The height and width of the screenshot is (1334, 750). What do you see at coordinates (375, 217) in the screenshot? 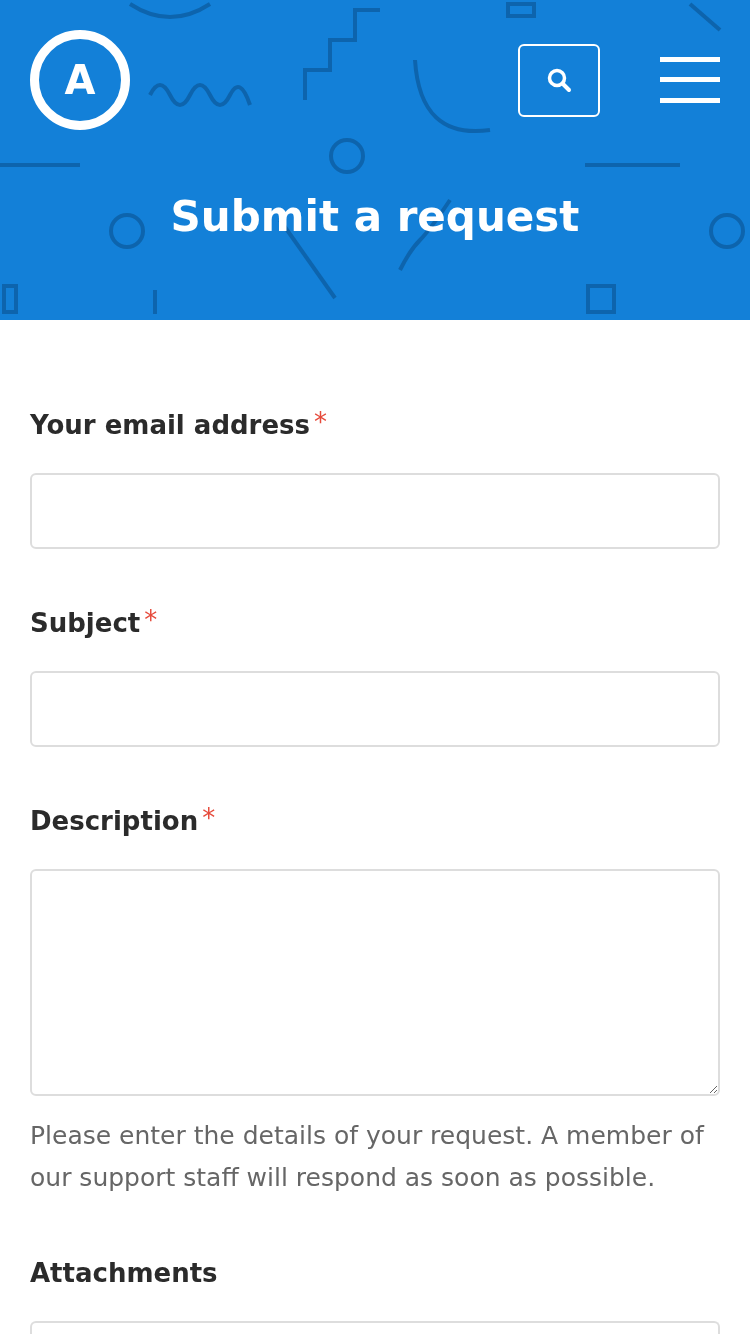
I see `page-title: Submit a request` at bounding box center [375, 217].